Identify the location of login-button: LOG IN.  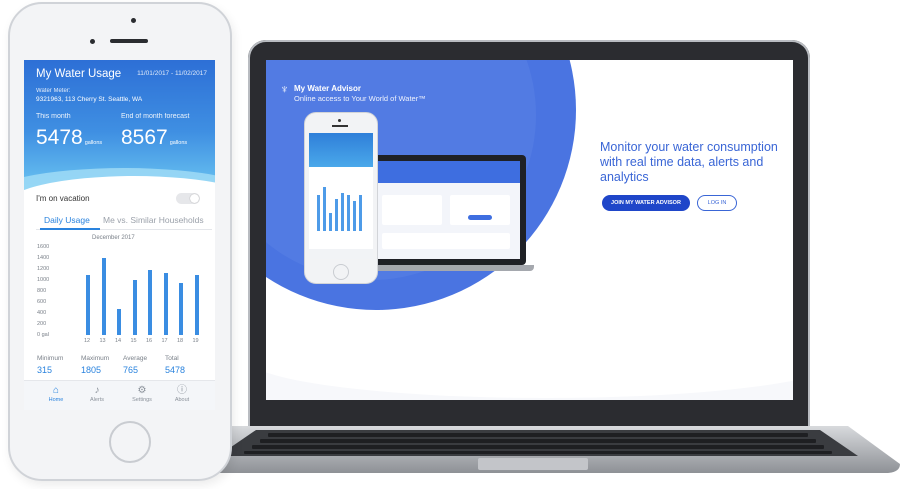
(717, 203).